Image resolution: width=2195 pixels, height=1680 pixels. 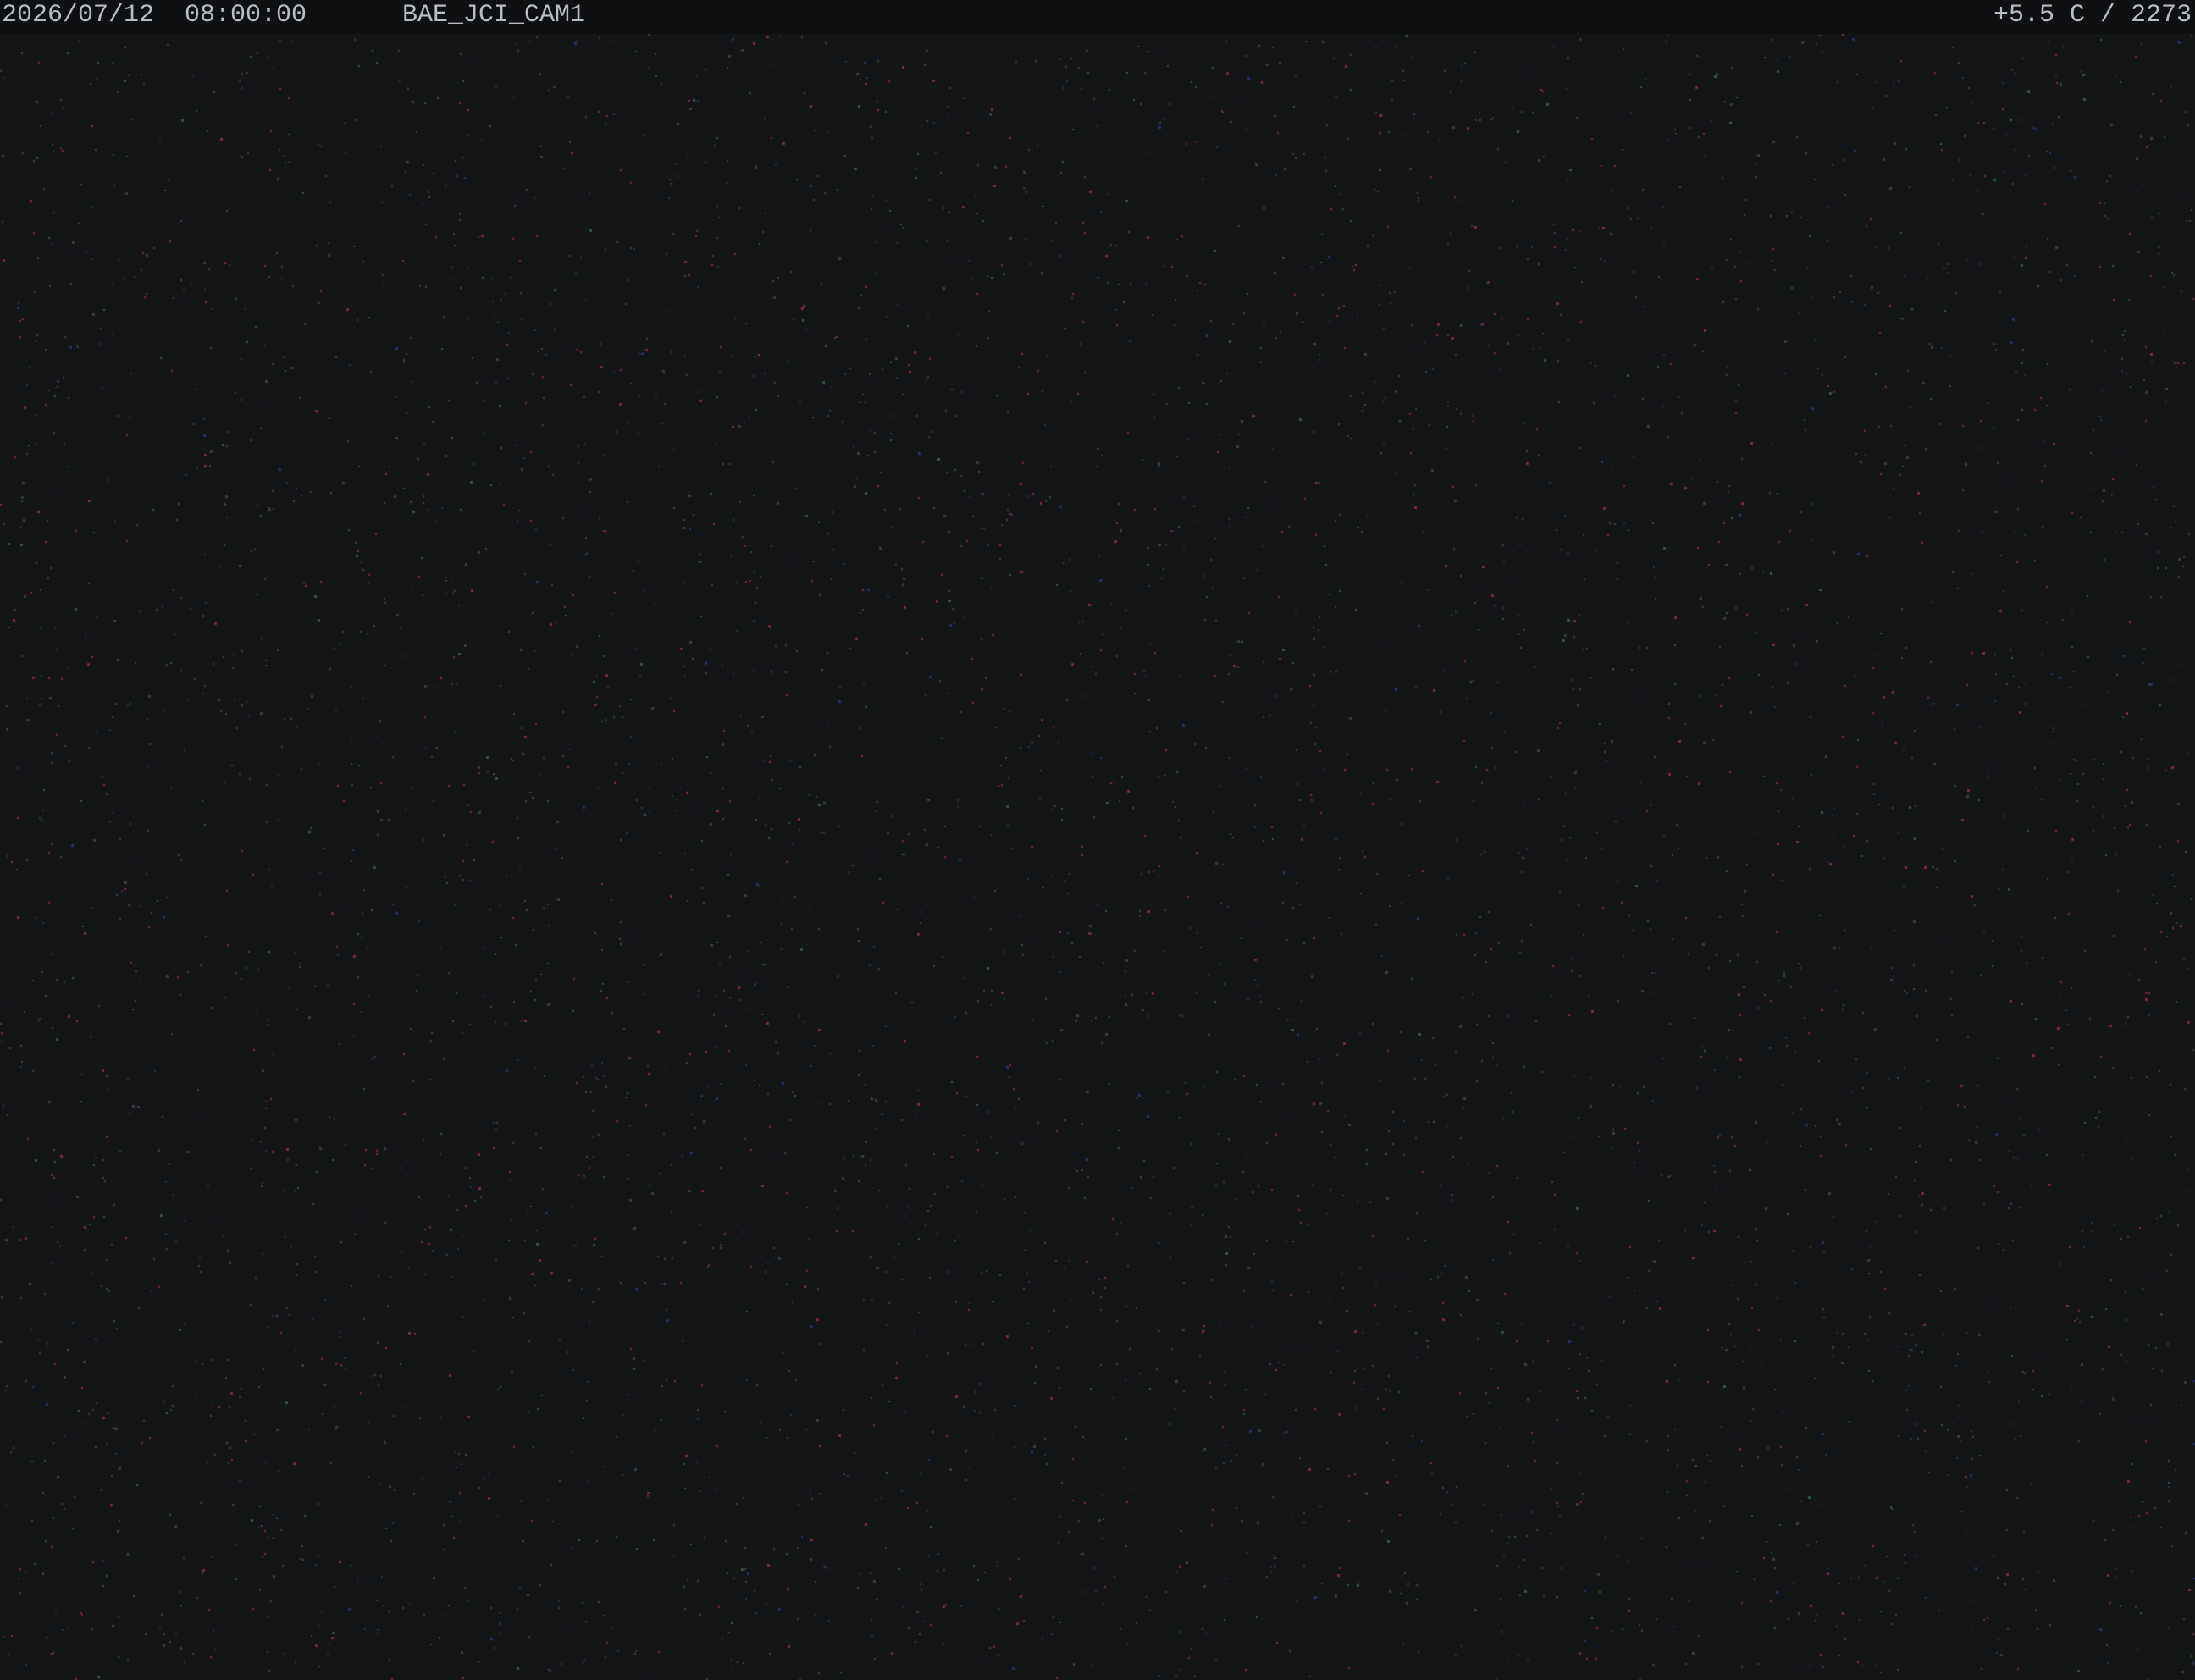 What do you see at coordinates (154, 15) in the screenshot?
I see `osd-datetime: 2026/07/12 08:00:00` at bounding box center [154, 15].